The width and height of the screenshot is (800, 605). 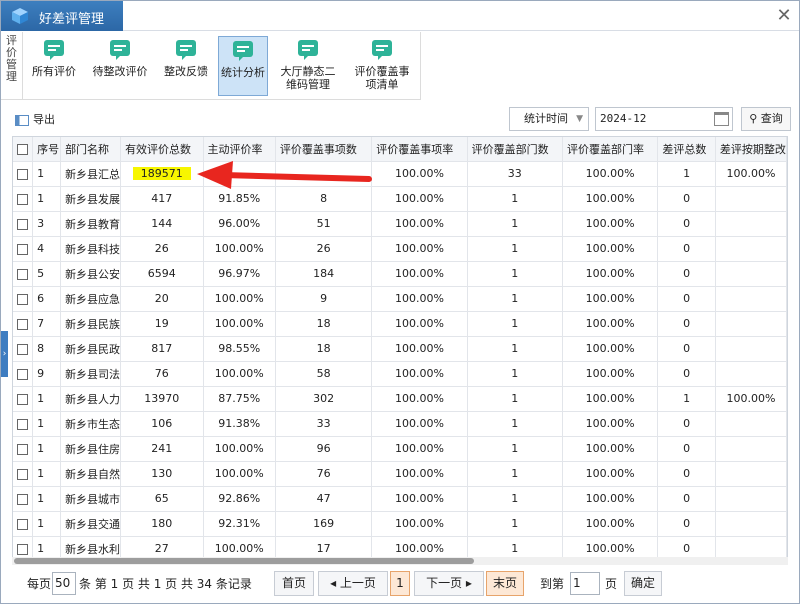 I want to click on column-header: 评价覆盖部门数, so click(x=515, y=149).